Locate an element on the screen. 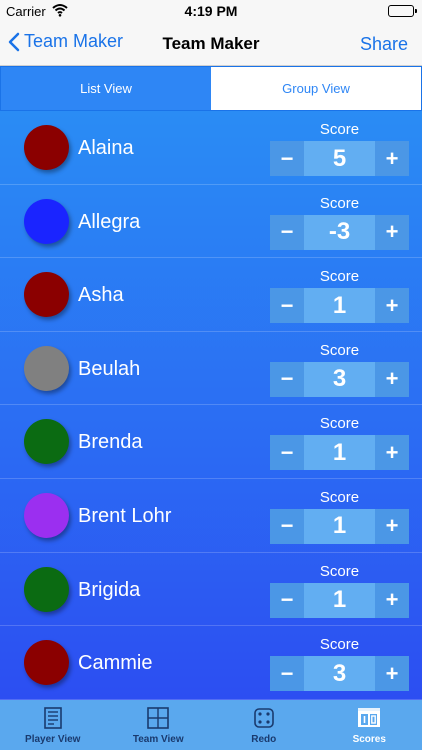 The image size is (422, 750). player-name: Brenda is located at coordinates (110, 442).